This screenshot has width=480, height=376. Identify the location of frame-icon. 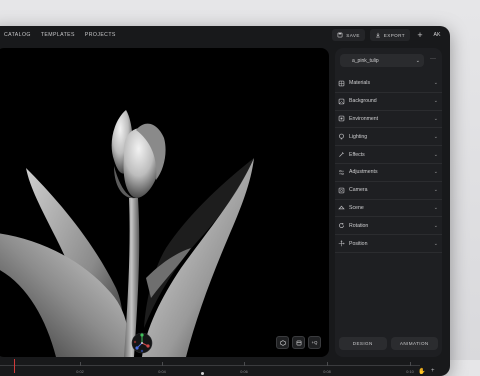
(298, 342).